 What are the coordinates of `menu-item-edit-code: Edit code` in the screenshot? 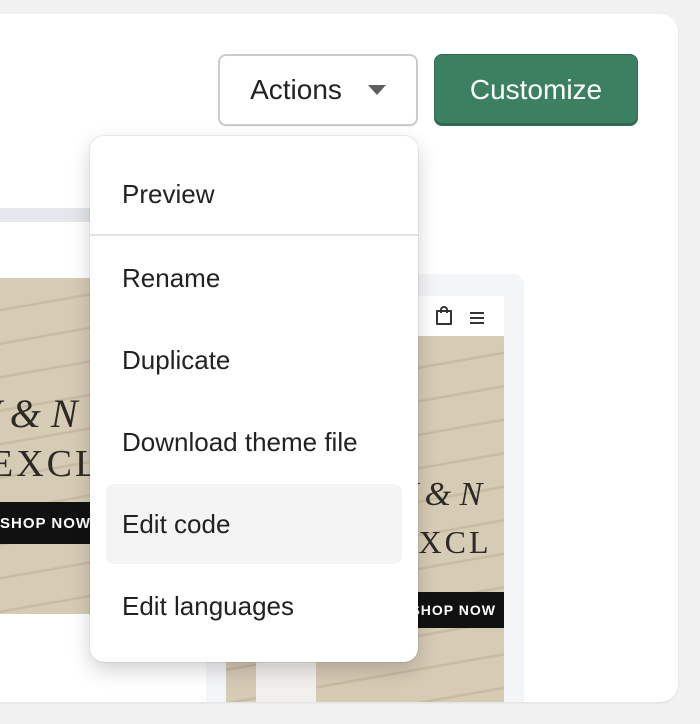 It's located at (254, 524).